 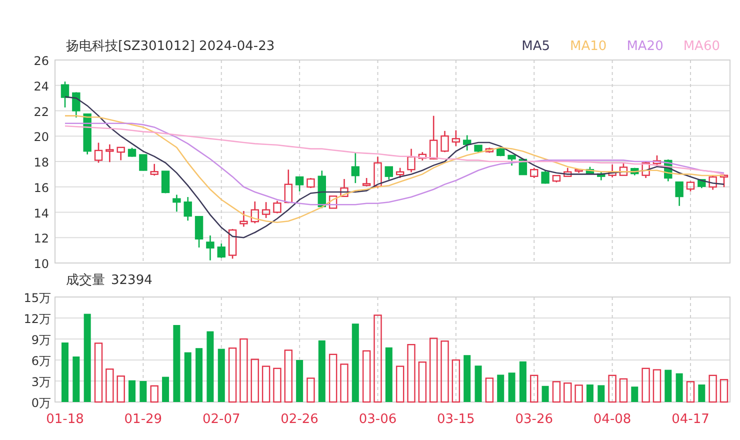 I want to click on date-label: 04-08, so click(x=612, y=419).